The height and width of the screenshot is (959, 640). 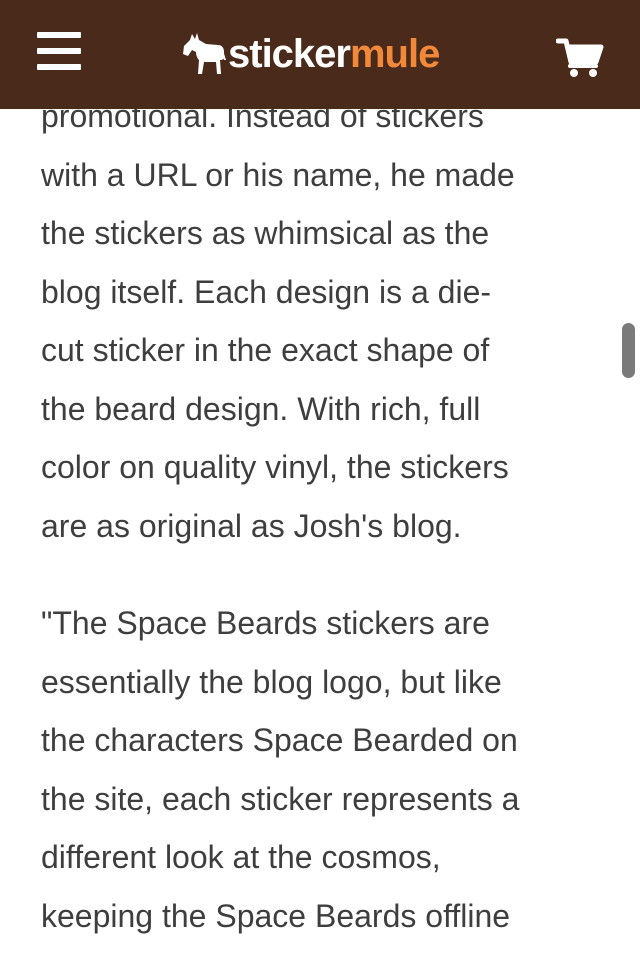 What do you see at coordinates (265, 233) in the screenshot?
I see `paragraph-line: the stickers as whimsical as the` at bounding box center [265, 233].